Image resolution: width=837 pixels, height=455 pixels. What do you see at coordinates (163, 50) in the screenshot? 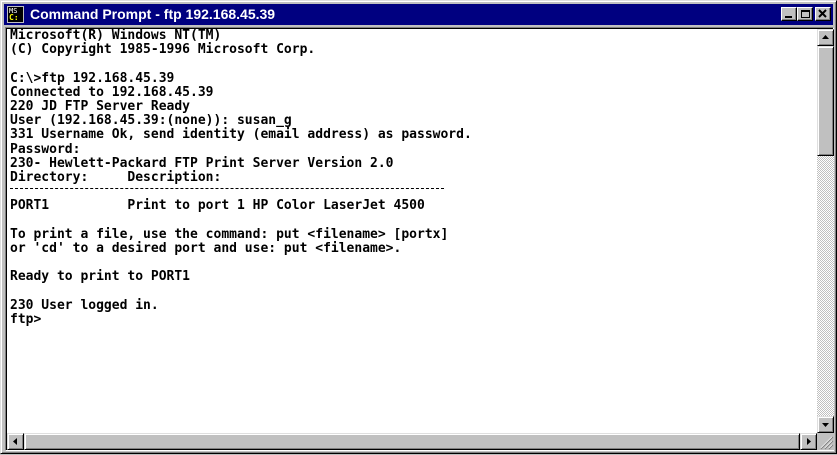
I see `console-line: (C) Copyright 1985-1996 Microsoft Corp.` at bounding box center [163, 50].